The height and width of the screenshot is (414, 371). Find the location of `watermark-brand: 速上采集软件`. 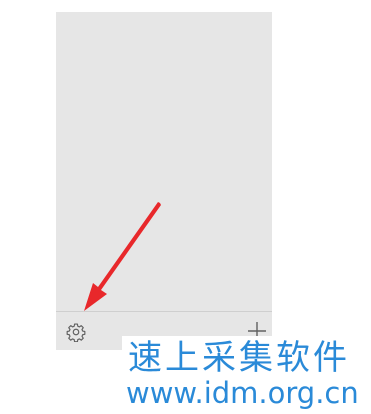

watermark-brand: 速上采集软件 is located at coordinates (239, 358).